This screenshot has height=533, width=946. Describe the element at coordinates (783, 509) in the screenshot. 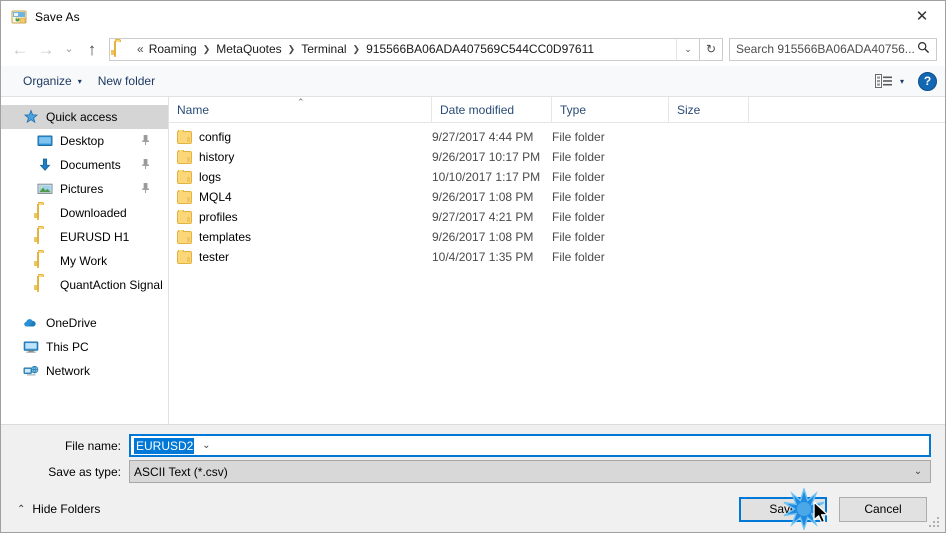

I see `save-button: Save` at that location.